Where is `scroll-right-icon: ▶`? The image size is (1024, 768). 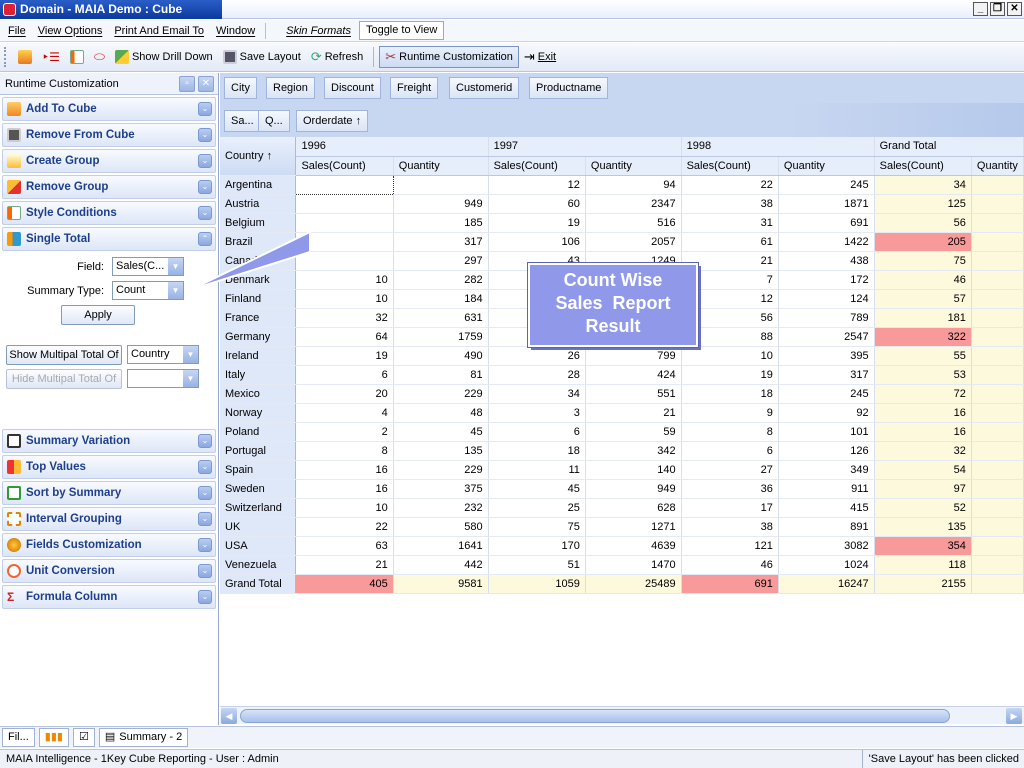
scroll-right-icon: ▶ is located at coordinates (1014, 716).